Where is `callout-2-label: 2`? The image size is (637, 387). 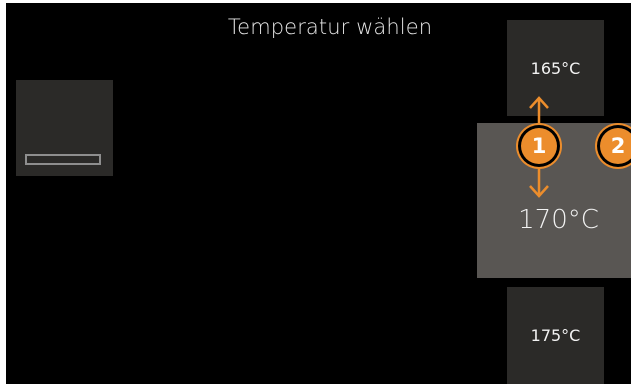
callout-2-label: 2 is located at coordinates (618, 146).